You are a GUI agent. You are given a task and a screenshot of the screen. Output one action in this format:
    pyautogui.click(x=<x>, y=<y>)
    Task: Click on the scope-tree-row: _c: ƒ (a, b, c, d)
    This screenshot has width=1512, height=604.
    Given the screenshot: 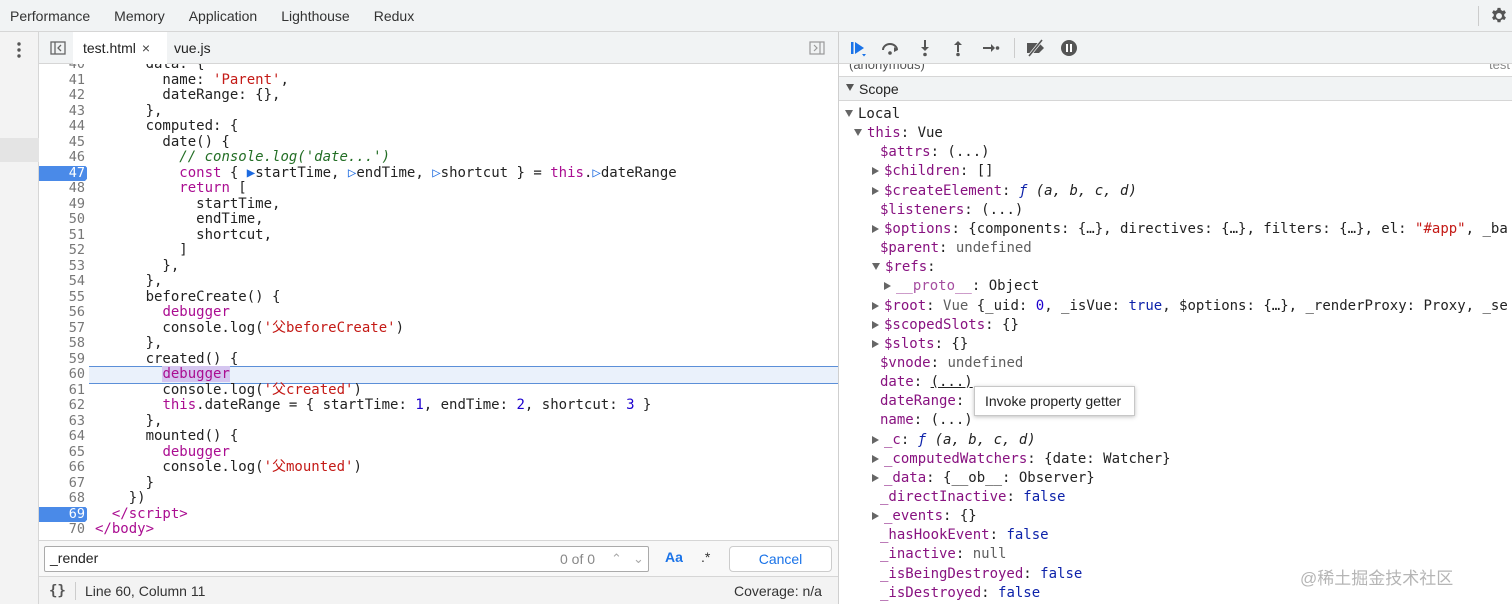 What is the action you would take?
    pyautogui.click(x=954, y=440)
    